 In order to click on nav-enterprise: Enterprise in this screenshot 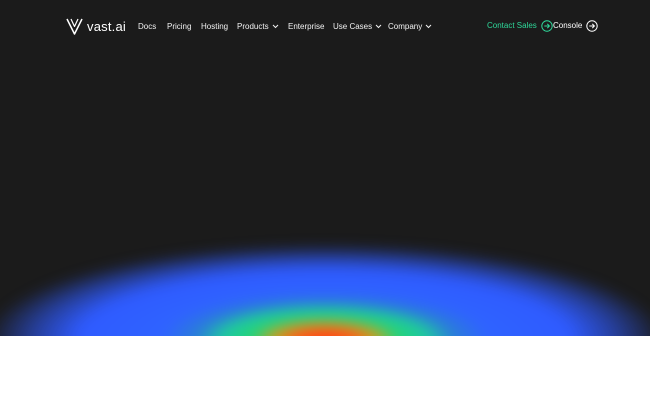, I will do `click(306, 26)`.